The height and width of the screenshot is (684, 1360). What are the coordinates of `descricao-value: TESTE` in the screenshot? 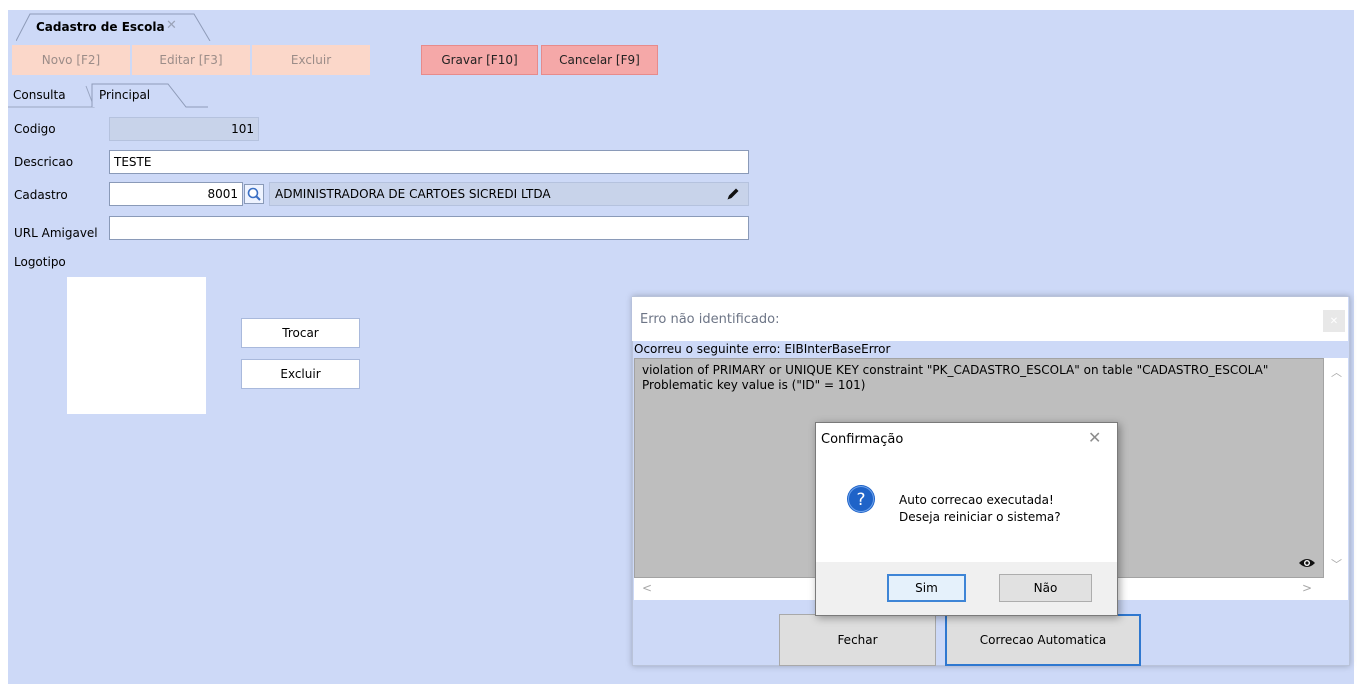 It's located at (133, 162).